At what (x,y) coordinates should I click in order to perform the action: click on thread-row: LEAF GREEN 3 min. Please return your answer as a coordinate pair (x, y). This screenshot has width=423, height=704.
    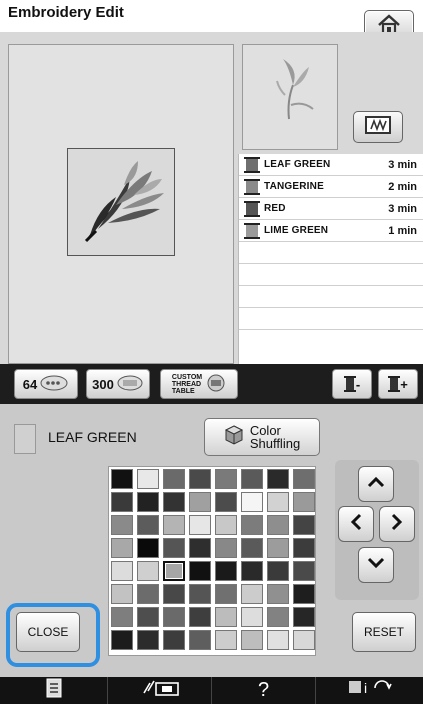
    Looking at the image, I should click on (331, 165).